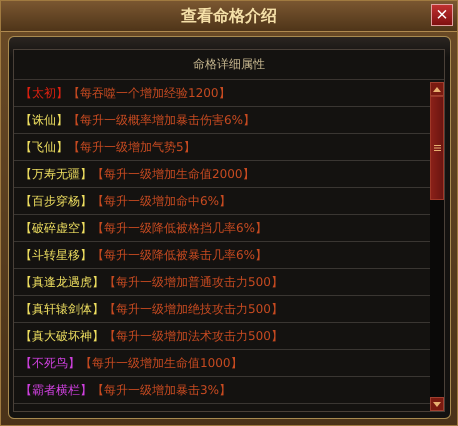 This screenshot has width=458, height=426. I want to click on fate-effect: 【每升一级降低被格挡几率6%】, so click(180, 228).